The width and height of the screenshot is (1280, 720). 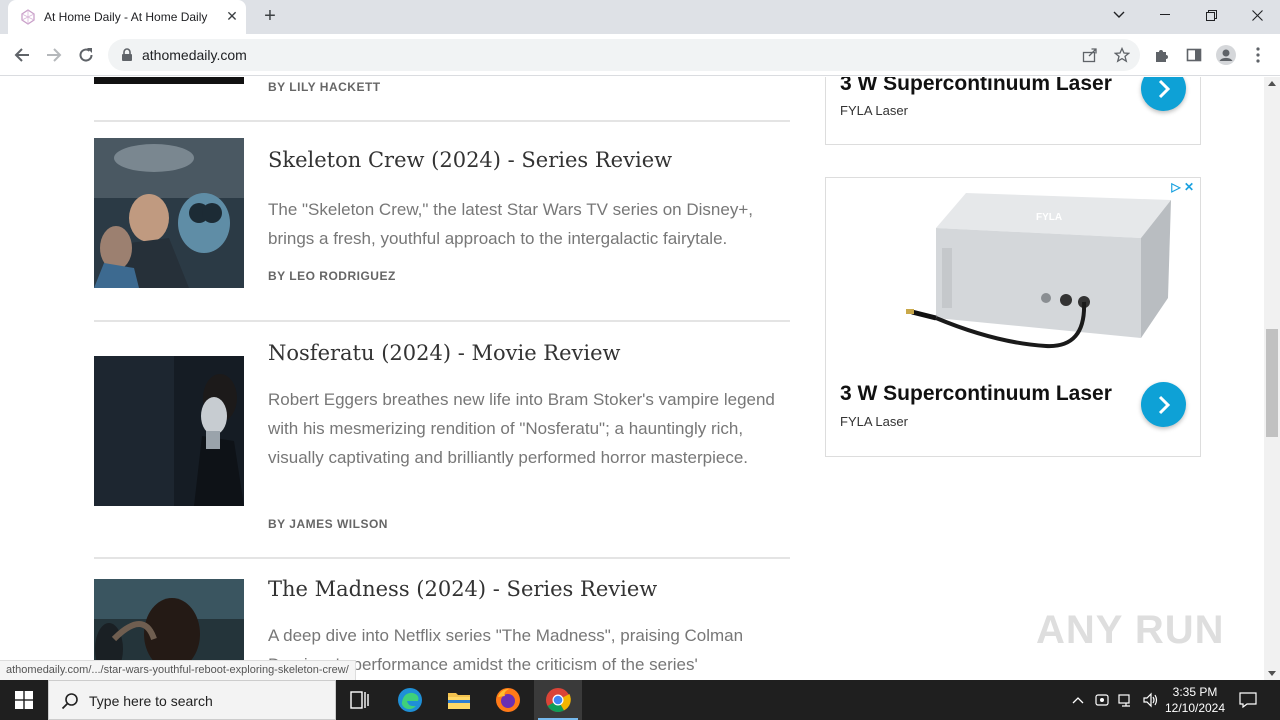 I want to click on sidebar-ad: 3 W Supercontinuum Laser FYLA Laser, so click(x=1013, y=111).